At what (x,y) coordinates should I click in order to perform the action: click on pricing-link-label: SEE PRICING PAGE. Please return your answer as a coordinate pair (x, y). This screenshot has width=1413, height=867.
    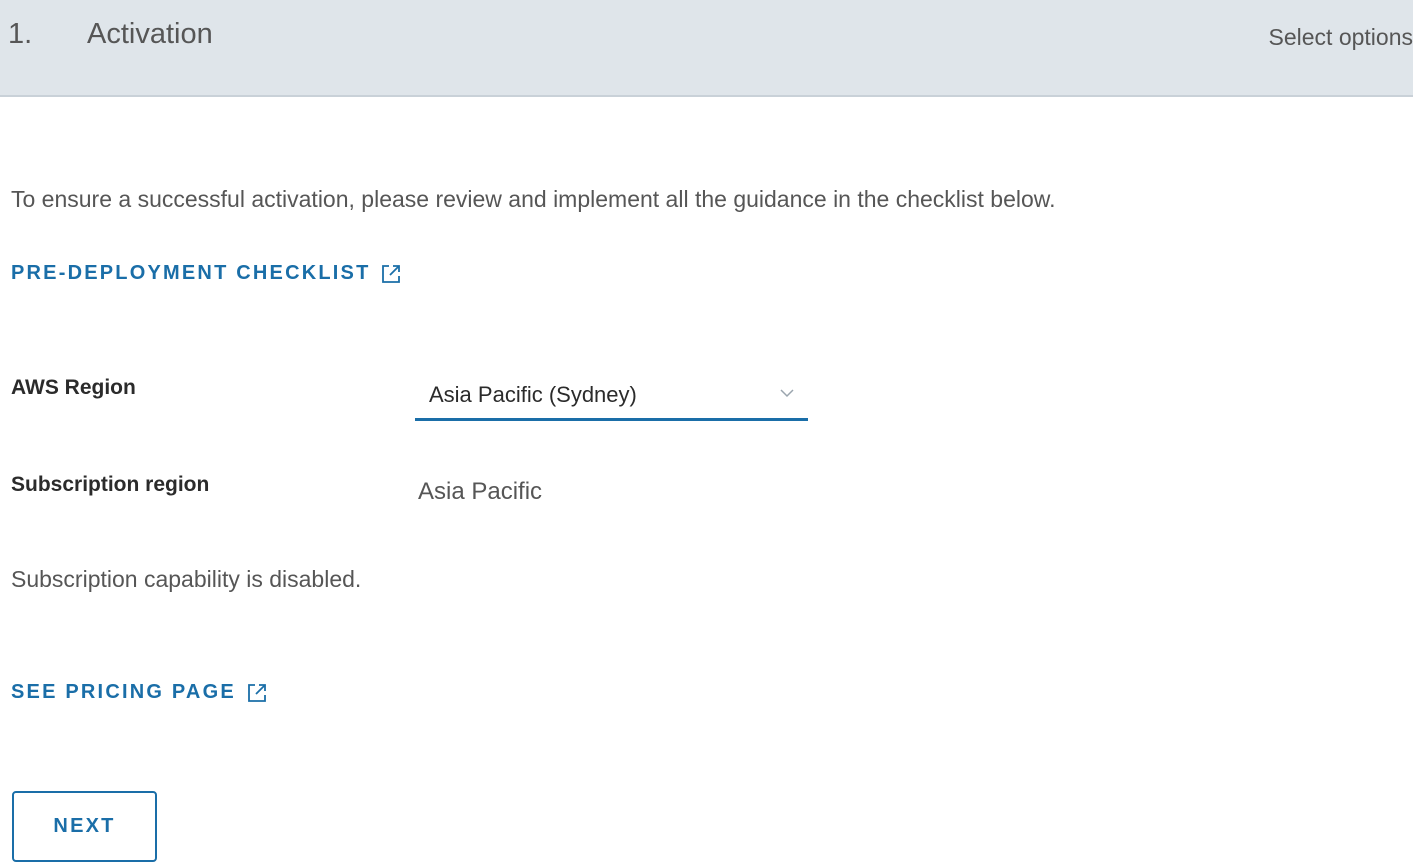
    Looking at the image, I should click on (123, 692).